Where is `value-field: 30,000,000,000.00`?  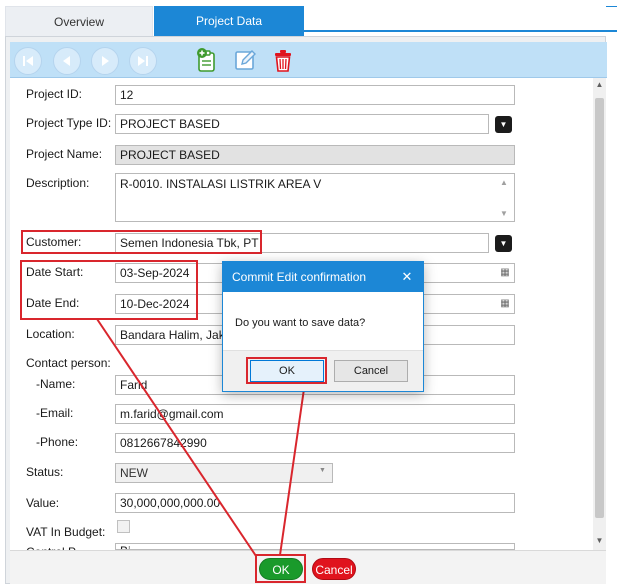
value-field: 30,000,000,000.00 is located at coordinates (315, 503).